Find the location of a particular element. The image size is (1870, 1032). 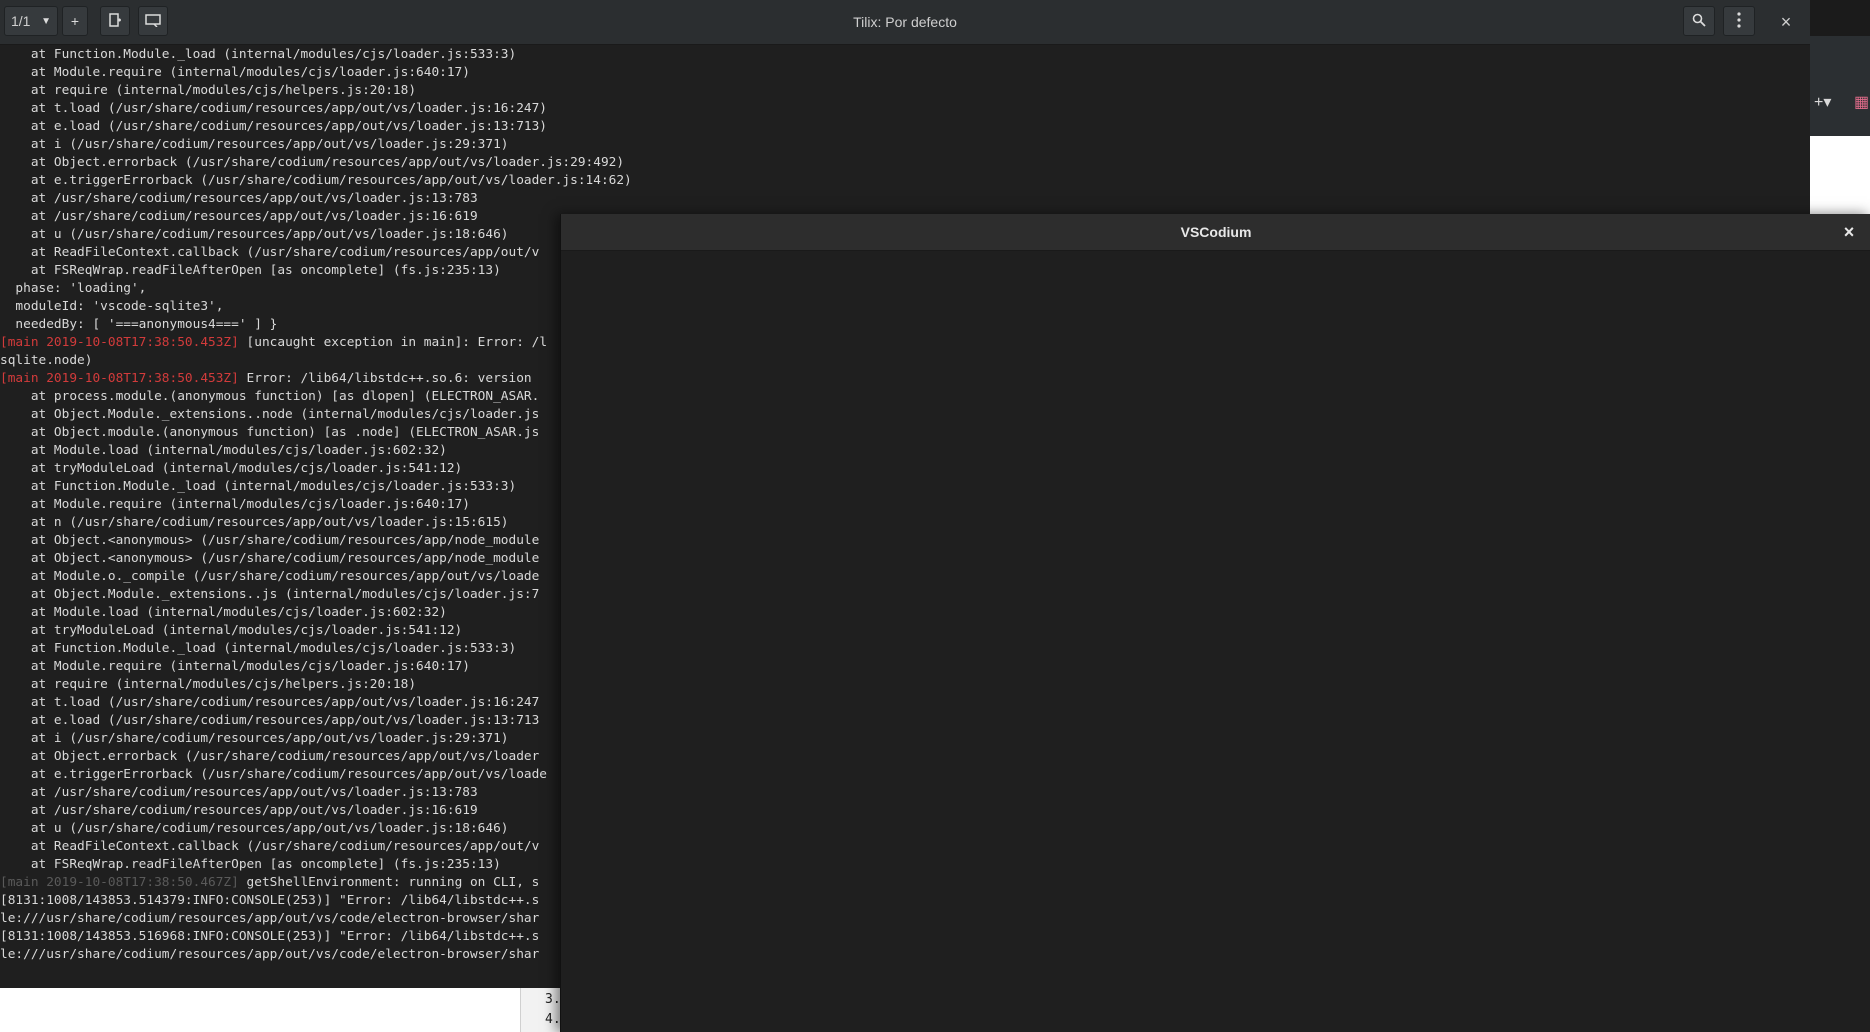

add-dropdown-icon: +▾ is located at coordinates (1822, 103).